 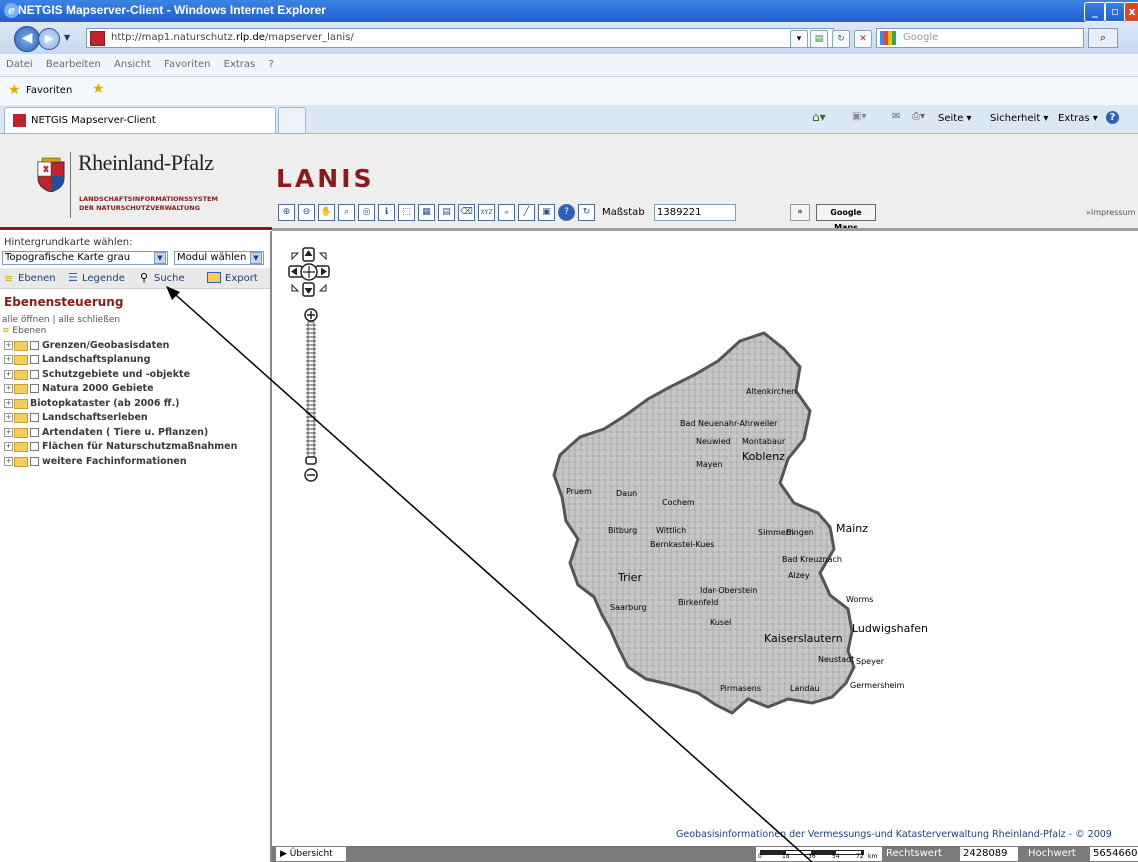 I want to click on mail-icon: ✉, so click(x=896, y=116).